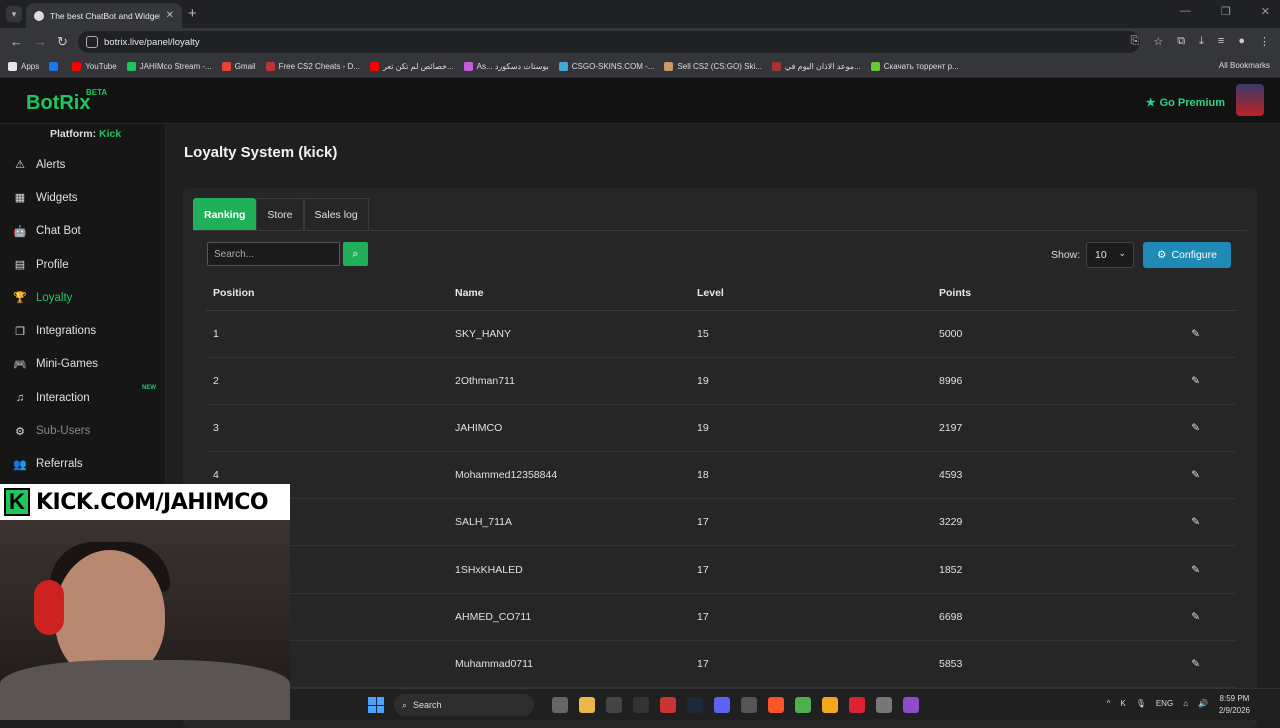 This screenshot has height=728, width=1280. What do you see at coordinates (1135, 41) in the screenshot?
I see `translate-icon: ⎘` at bounding box center [1135, 41].